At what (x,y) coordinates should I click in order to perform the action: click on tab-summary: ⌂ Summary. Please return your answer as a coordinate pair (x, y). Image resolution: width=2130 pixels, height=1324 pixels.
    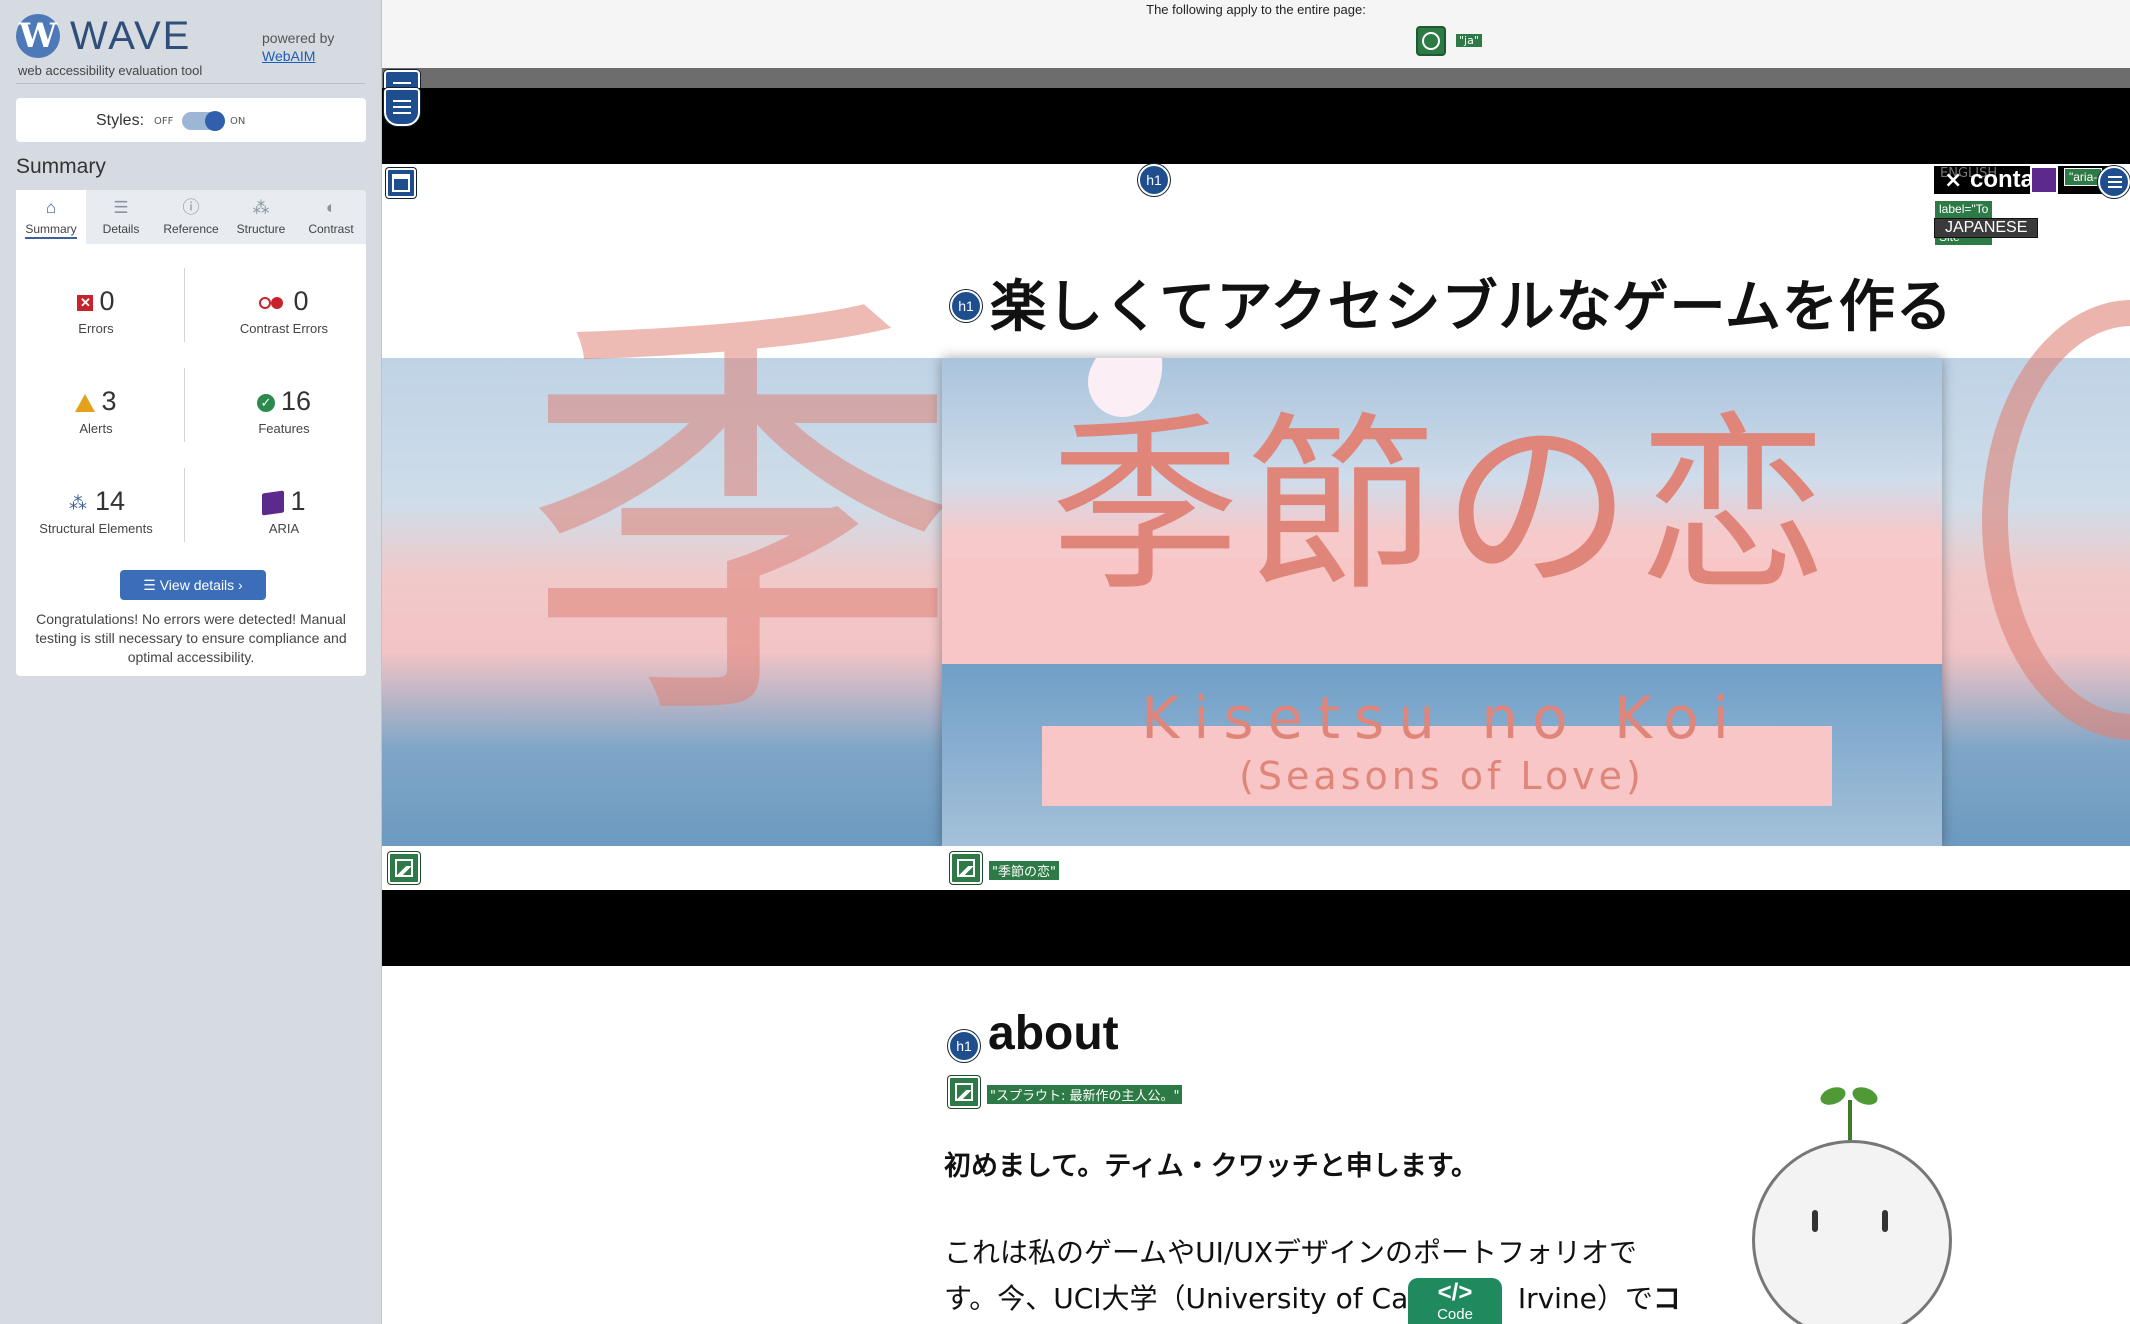
    Looking at the image, I should click on (51, 217).